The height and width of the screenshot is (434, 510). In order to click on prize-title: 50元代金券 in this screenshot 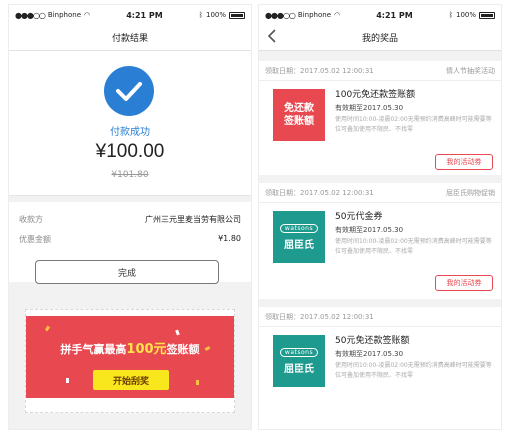, I will do `click(359, 217)`.